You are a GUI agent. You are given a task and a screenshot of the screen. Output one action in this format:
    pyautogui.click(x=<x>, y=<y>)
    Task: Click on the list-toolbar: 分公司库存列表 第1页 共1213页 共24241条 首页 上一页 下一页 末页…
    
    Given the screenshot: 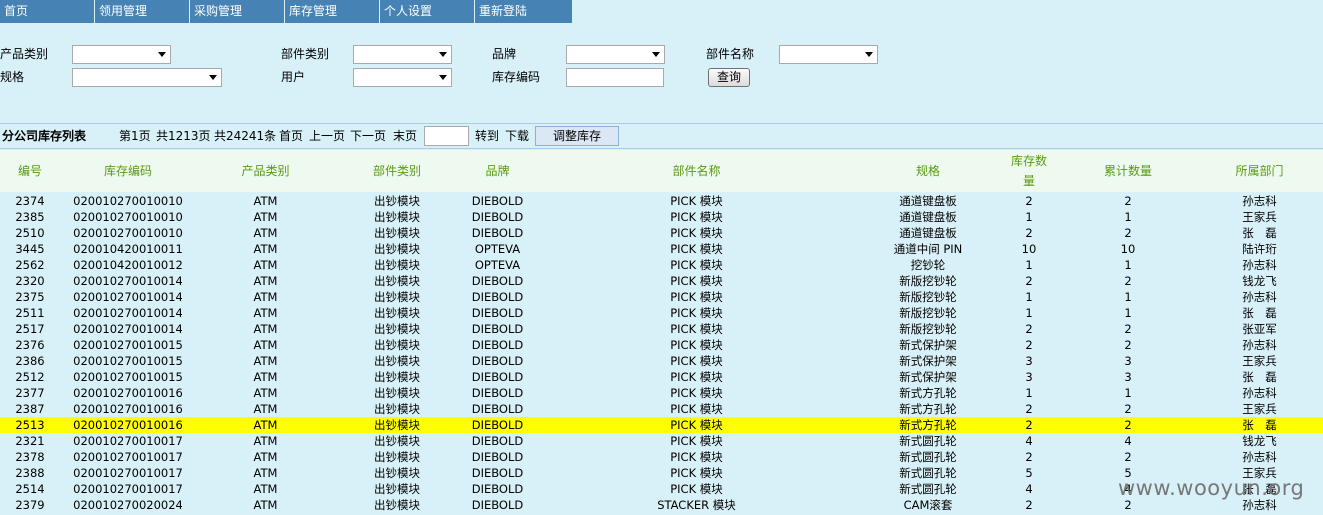 What is the action you would take?
    pyautogui.click(x=661, y=136)
    